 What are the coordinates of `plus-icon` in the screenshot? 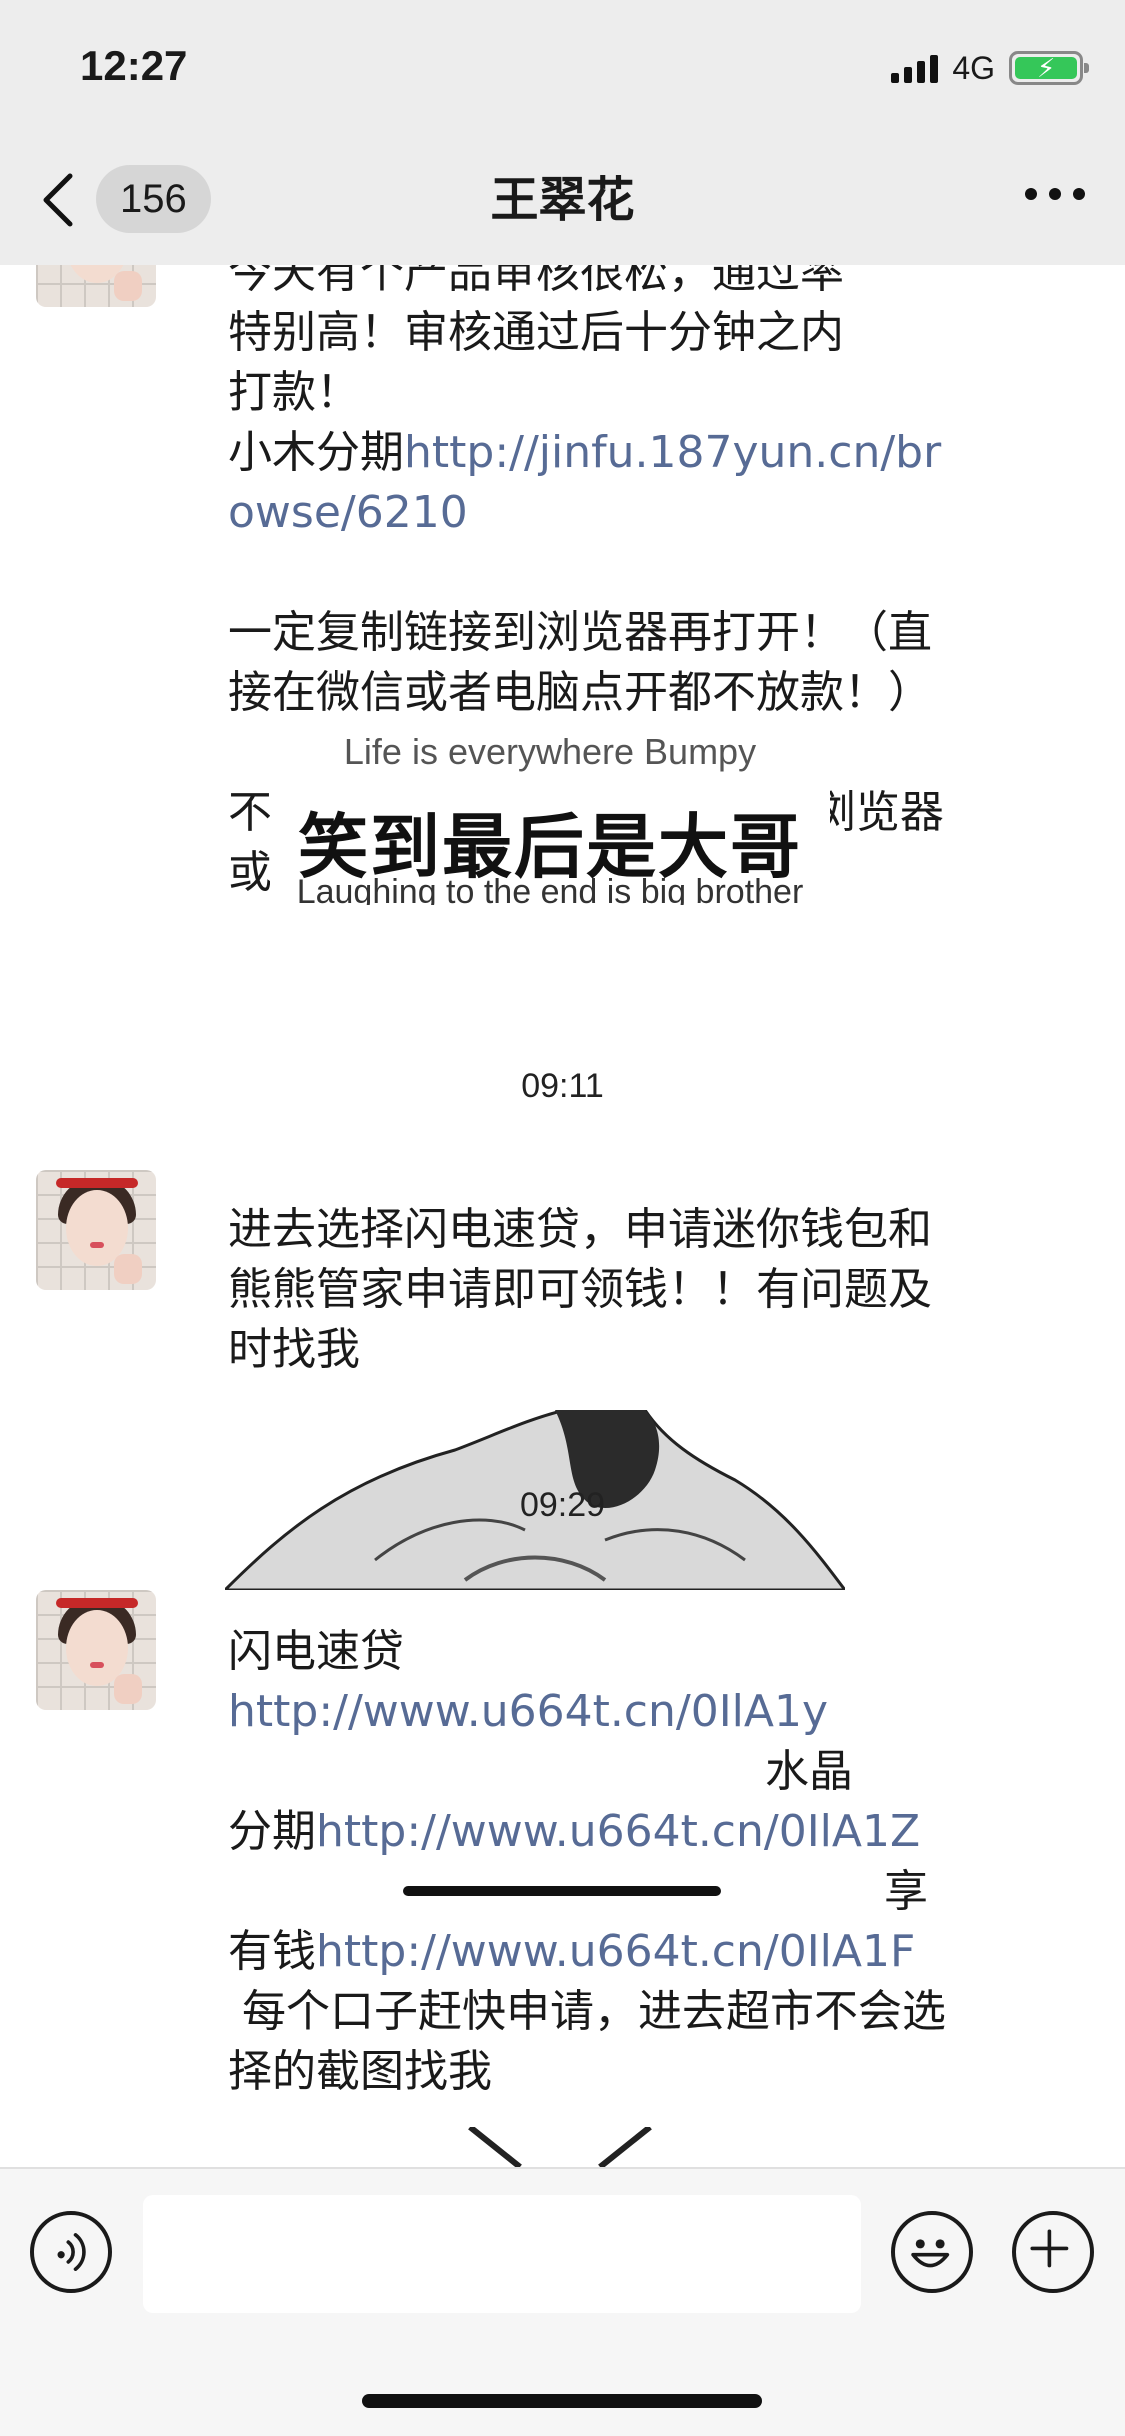 It's located at (1053, 2252).